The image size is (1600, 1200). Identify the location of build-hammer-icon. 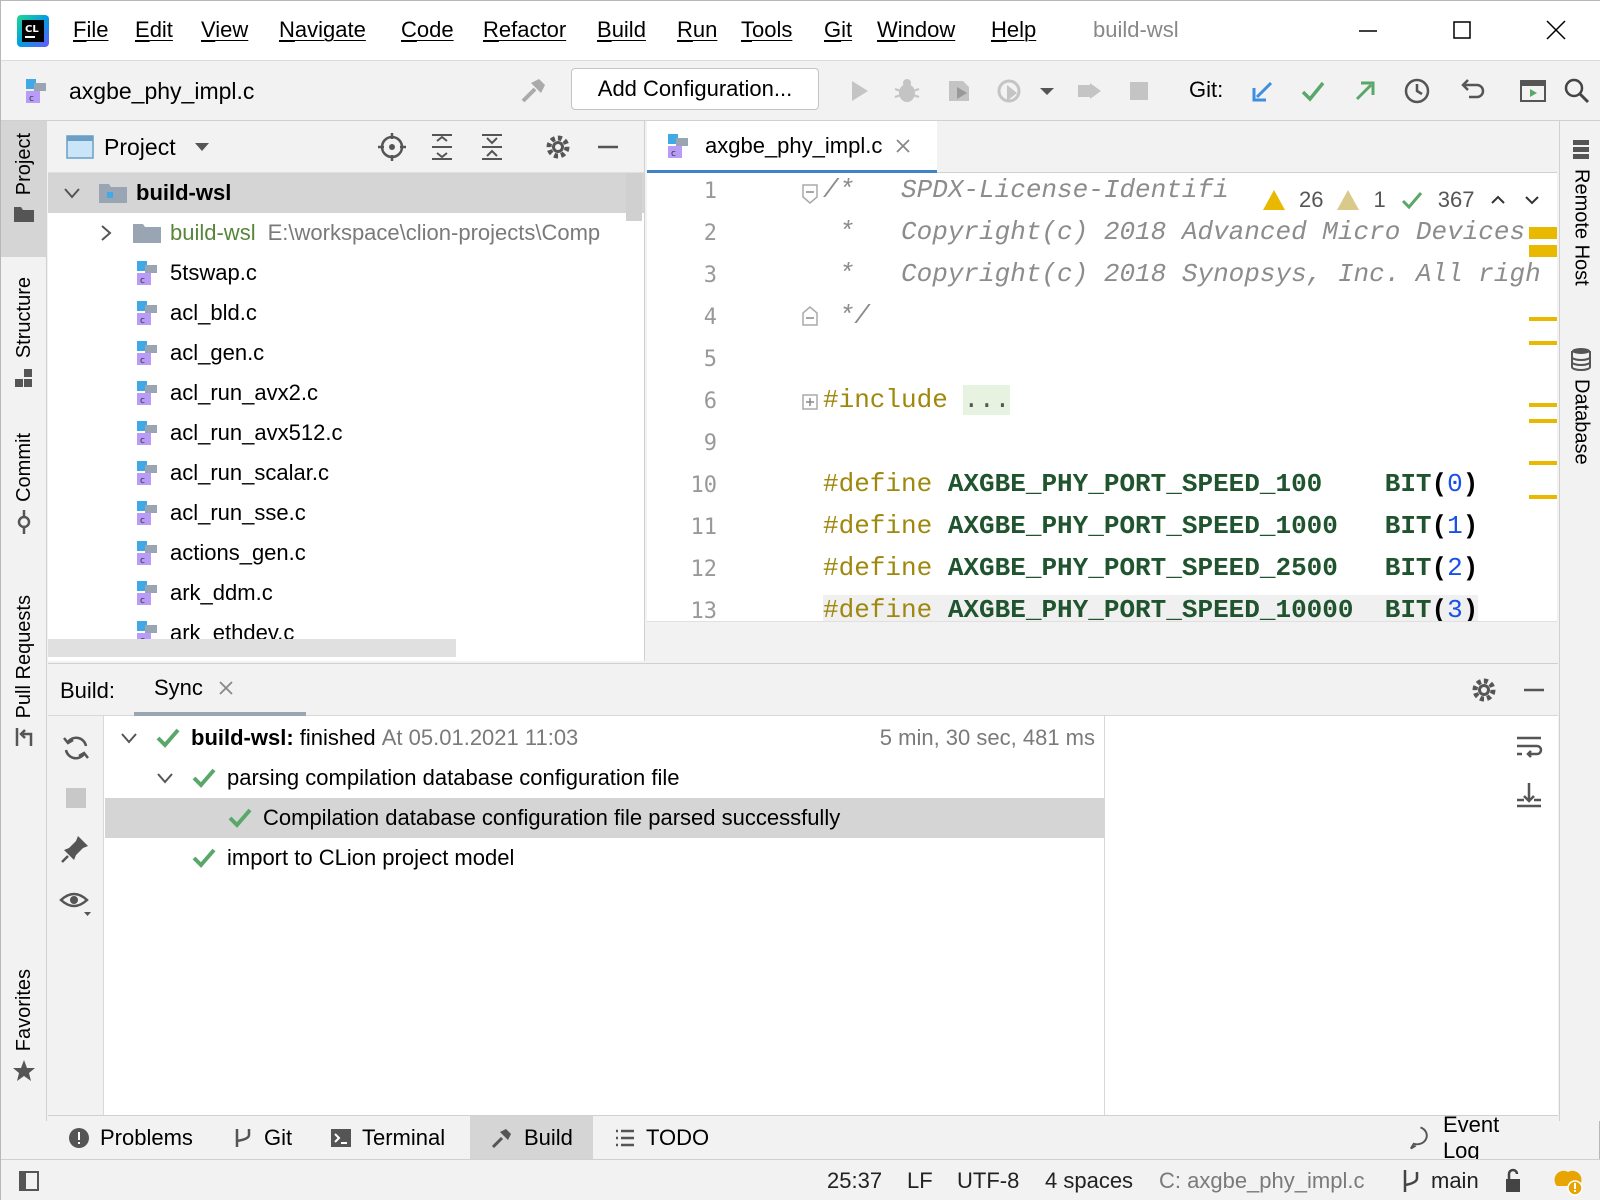
(533, 91).